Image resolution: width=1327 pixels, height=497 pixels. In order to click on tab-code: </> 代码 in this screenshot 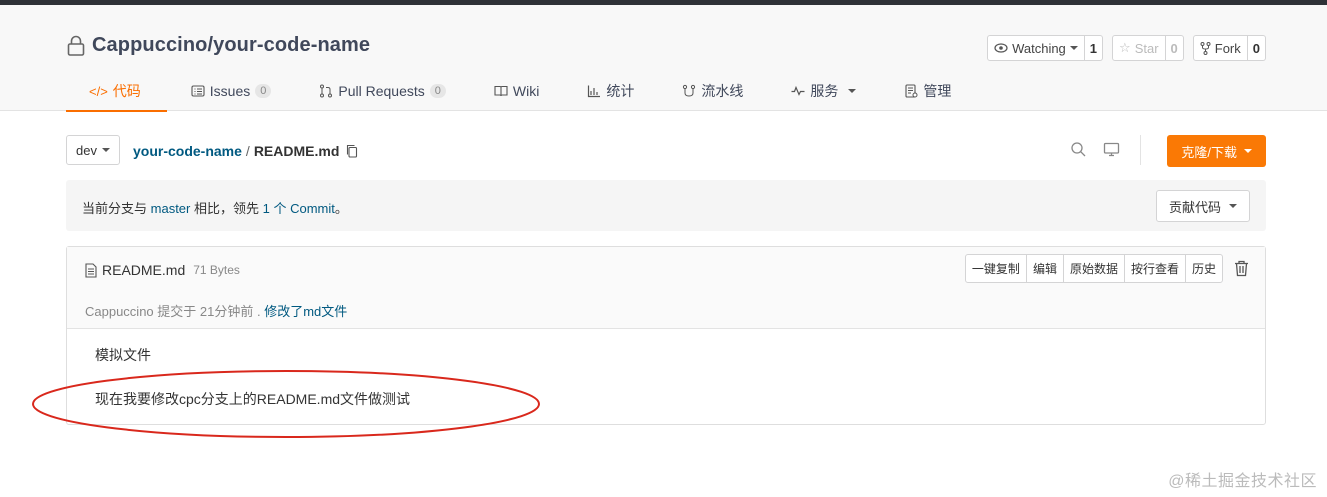, I will do `click(116, 91)`.